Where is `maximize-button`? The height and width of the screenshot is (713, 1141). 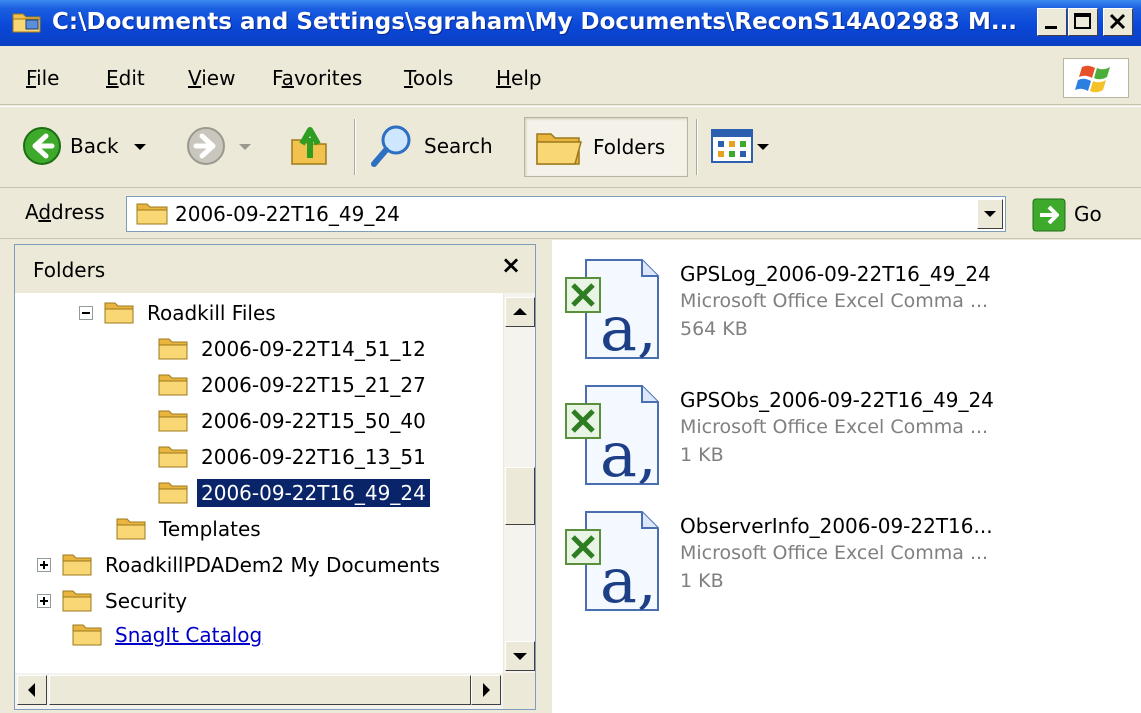 maximize-button is located at coordinates (1083, 22).